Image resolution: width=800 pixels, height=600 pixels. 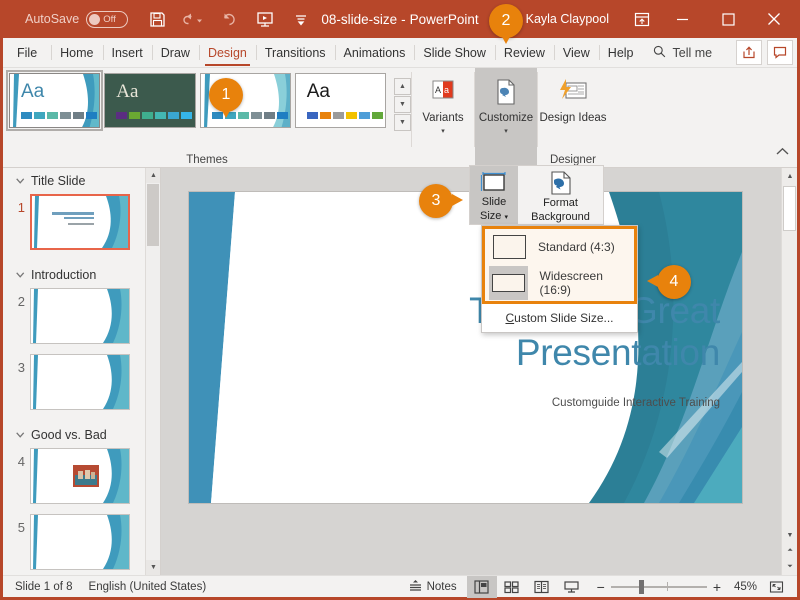 I want to click on maximize-button, so click(x=728, y=19).